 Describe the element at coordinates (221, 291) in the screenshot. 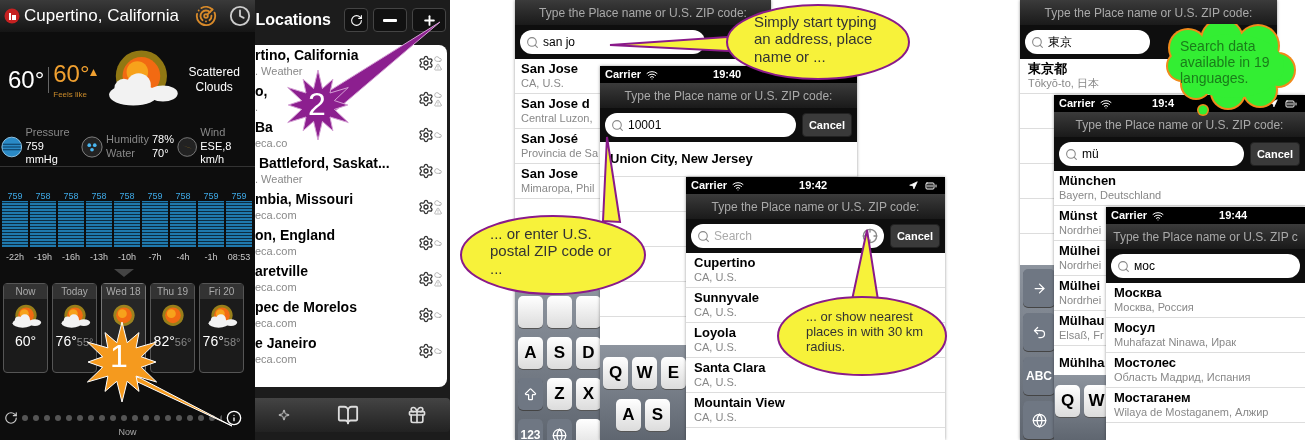

I see `forecast-day: Fri 20` at that location.